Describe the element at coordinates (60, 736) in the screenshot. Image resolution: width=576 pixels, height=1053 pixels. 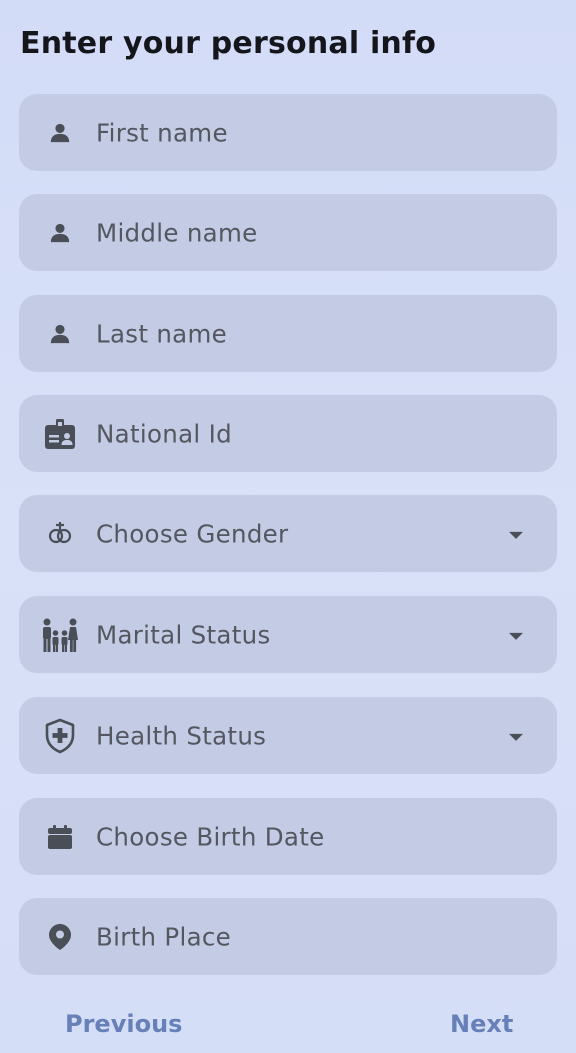
I see `health-shield-icon` at that location.